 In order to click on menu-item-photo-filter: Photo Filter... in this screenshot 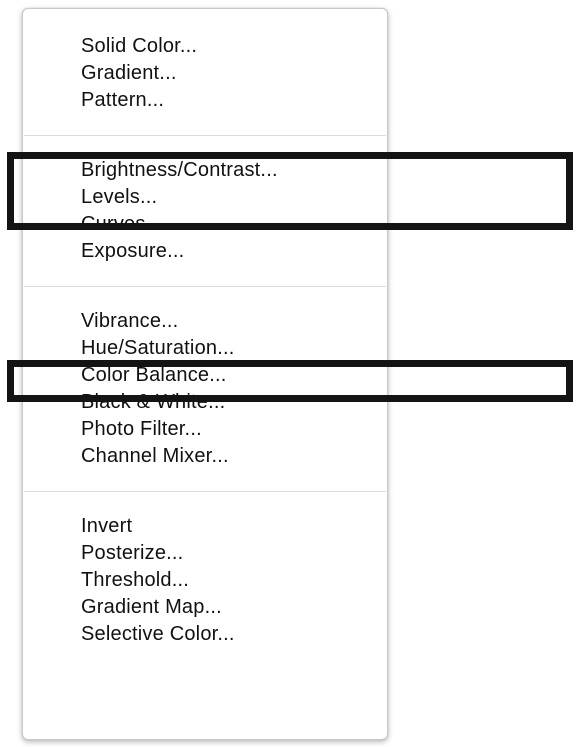, I will do `click(205, 429)`.